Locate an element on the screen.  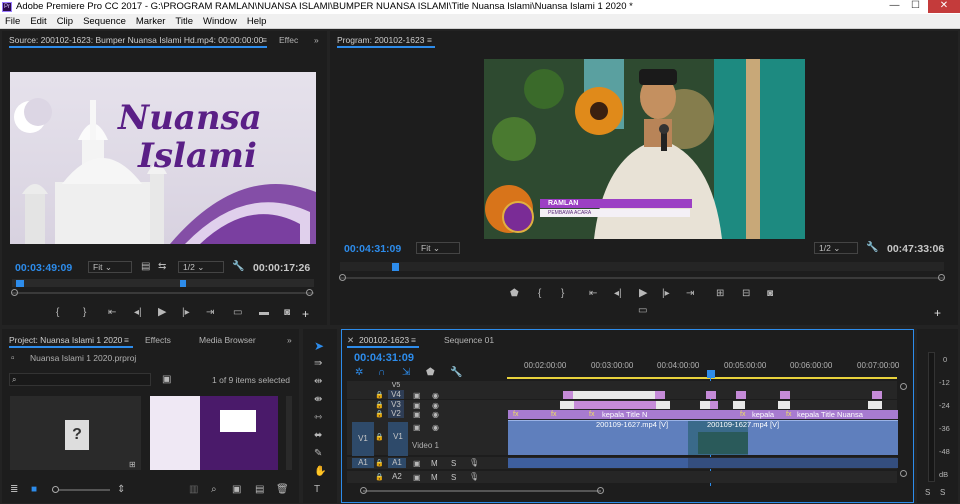
zoom-handle-right is located at coordinates (309, 292).